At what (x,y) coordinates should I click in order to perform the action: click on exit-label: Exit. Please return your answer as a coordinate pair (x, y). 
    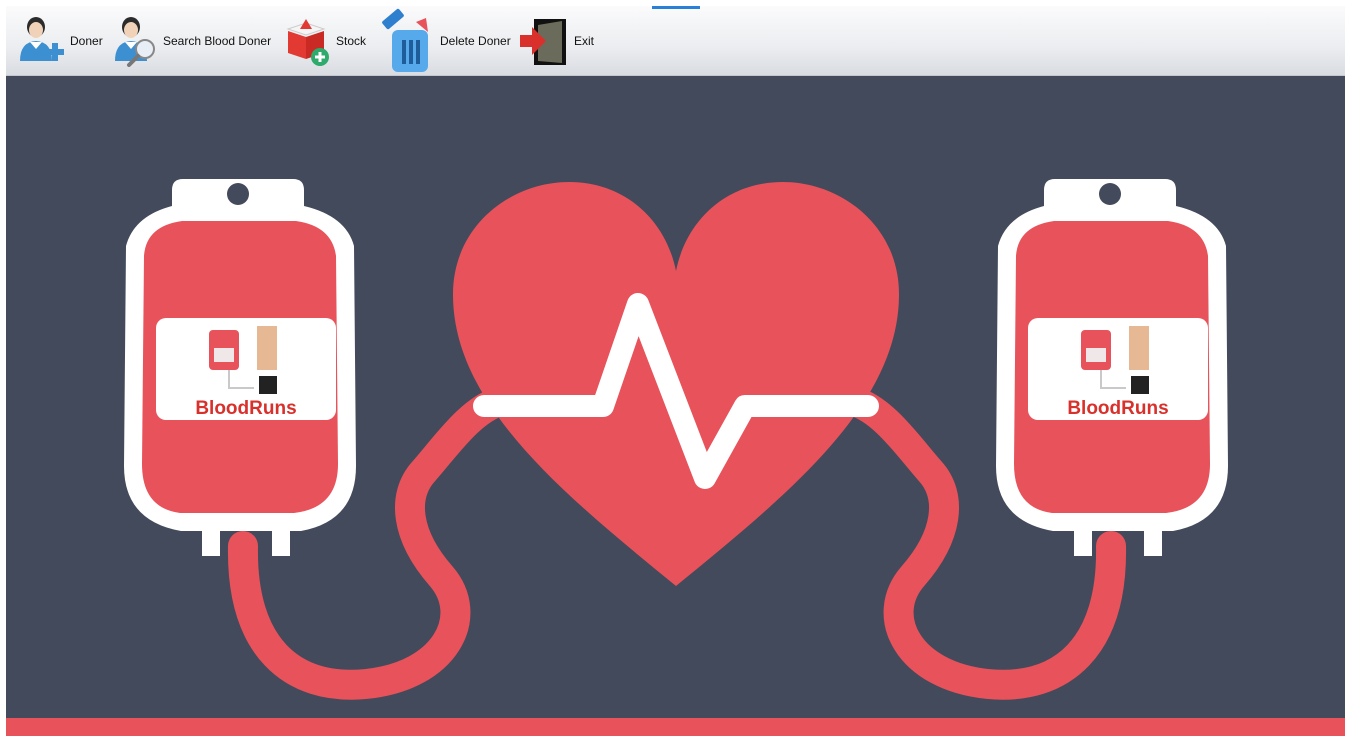
    Looking at the image, I should click on (584, 40).